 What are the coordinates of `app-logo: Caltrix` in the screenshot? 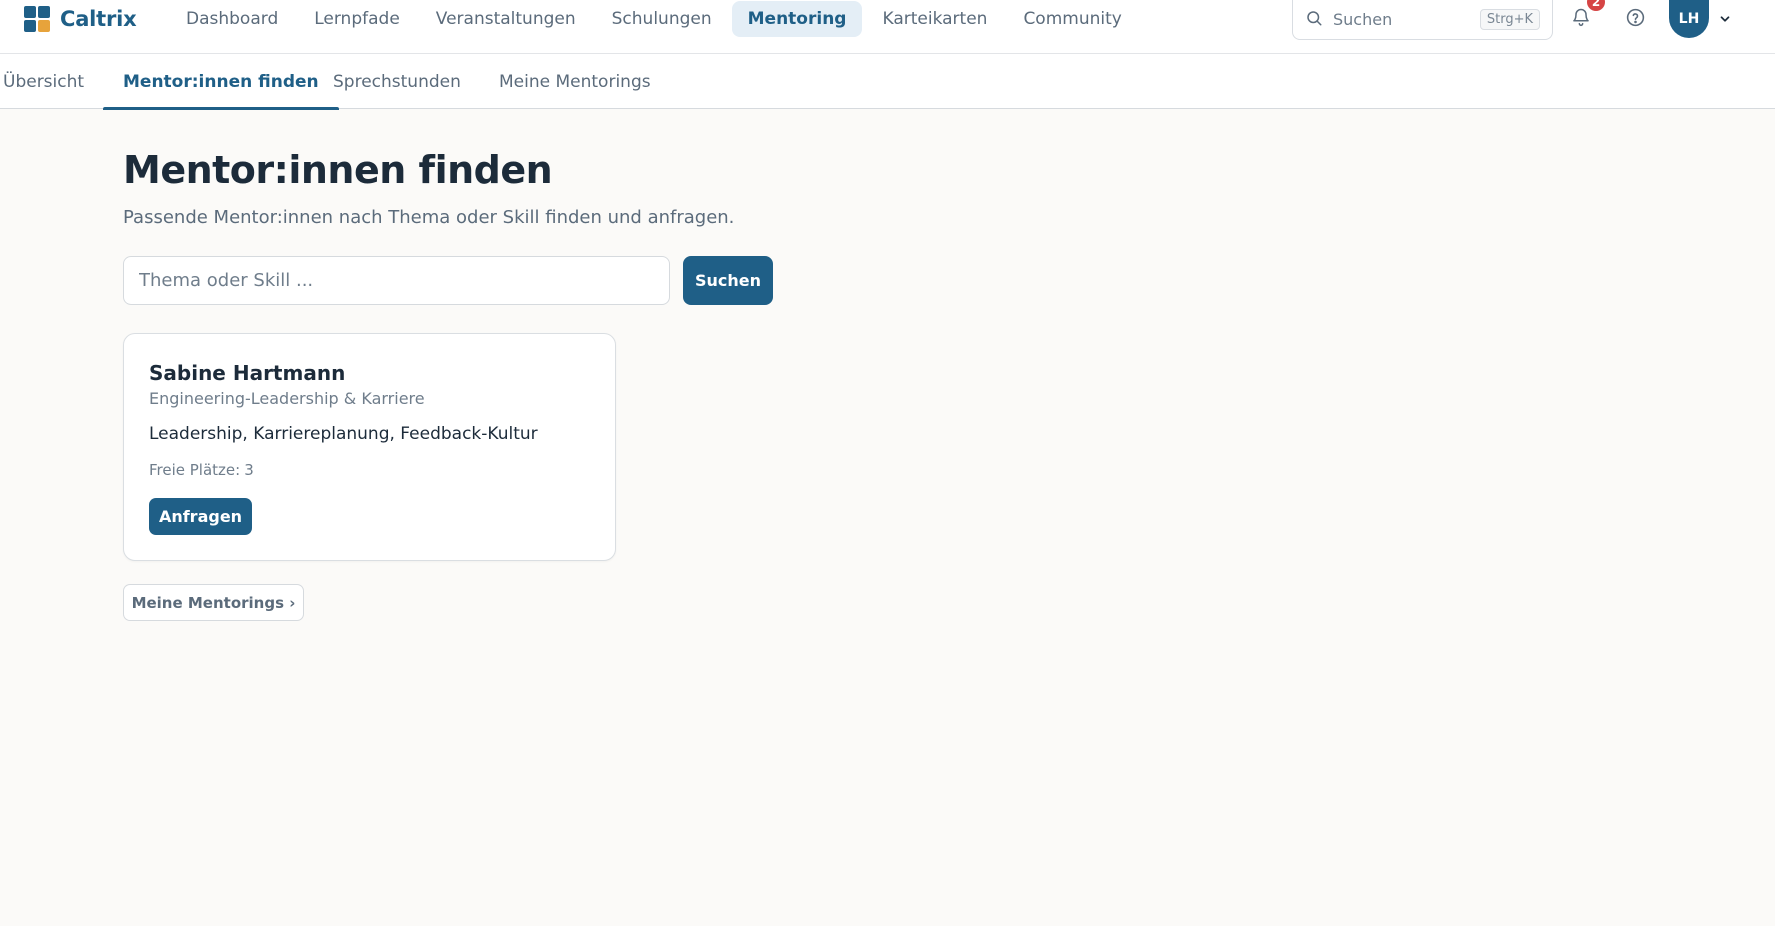 It's located at (80, 19).